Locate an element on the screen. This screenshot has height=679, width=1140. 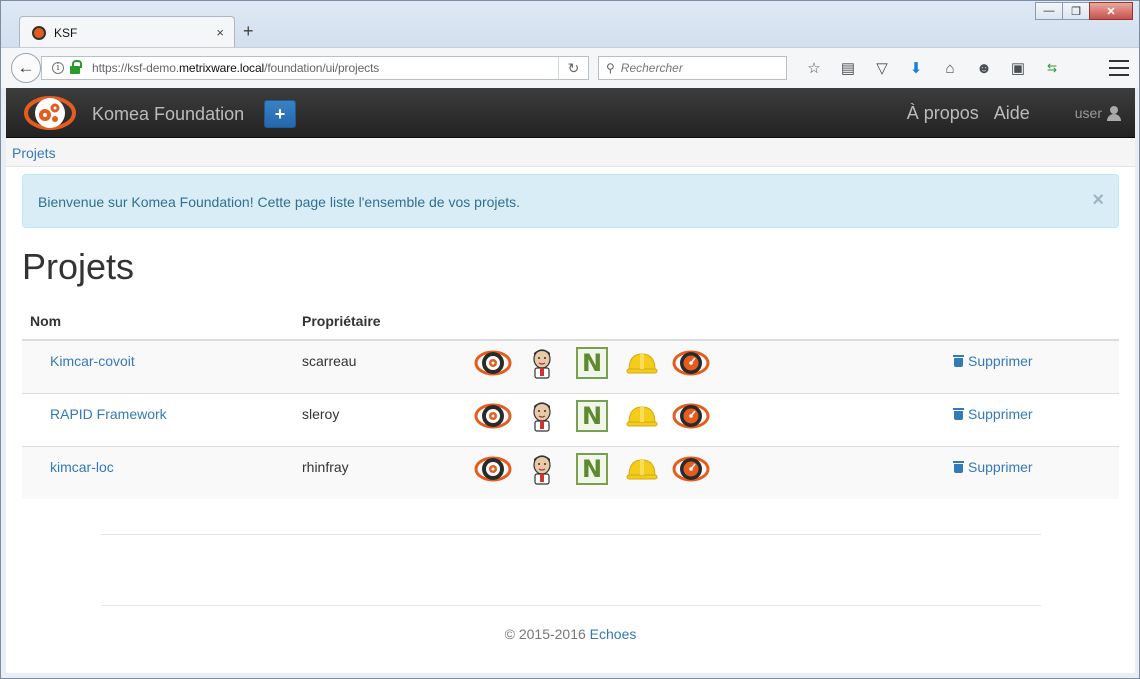
back-button: ← is located at coordinates (26, 68).